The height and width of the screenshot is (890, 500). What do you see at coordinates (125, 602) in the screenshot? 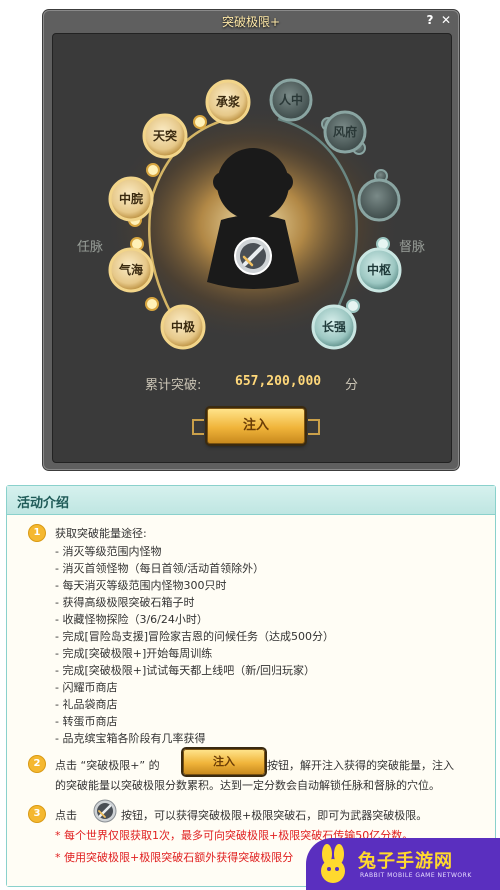
I see `list-item: - 获得高级极限突破石箱子时` at bounding box center [125, 602].